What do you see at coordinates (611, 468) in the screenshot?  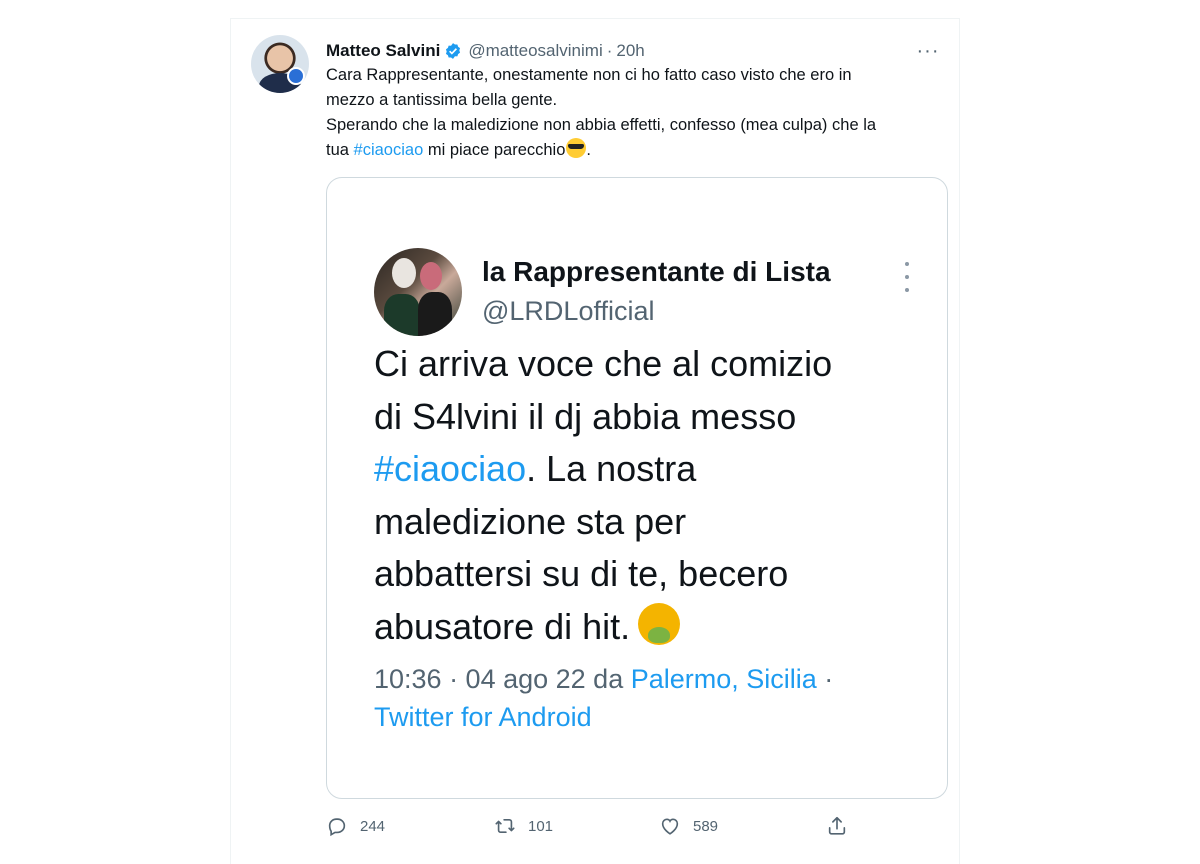 I see `quoted-text-fragment: . La nostra` at bounding box center [611, 468].